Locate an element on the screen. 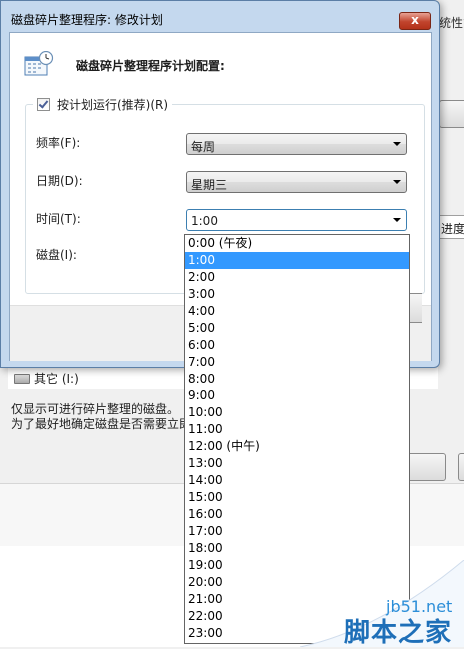  schedule-checkbox-label: 按计划运行(推荐)(R) is located at coordinates (113, 105).